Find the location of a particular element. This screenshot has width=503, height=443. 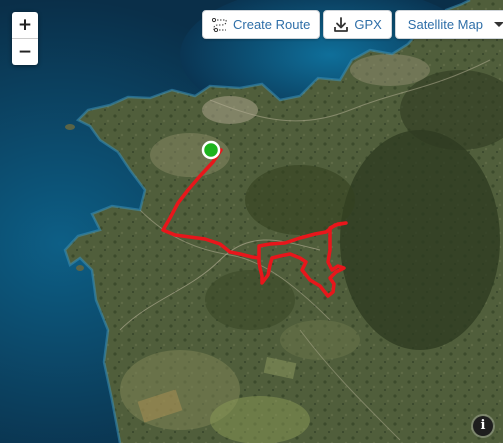

start-marker is located at coordinates (211, 150).